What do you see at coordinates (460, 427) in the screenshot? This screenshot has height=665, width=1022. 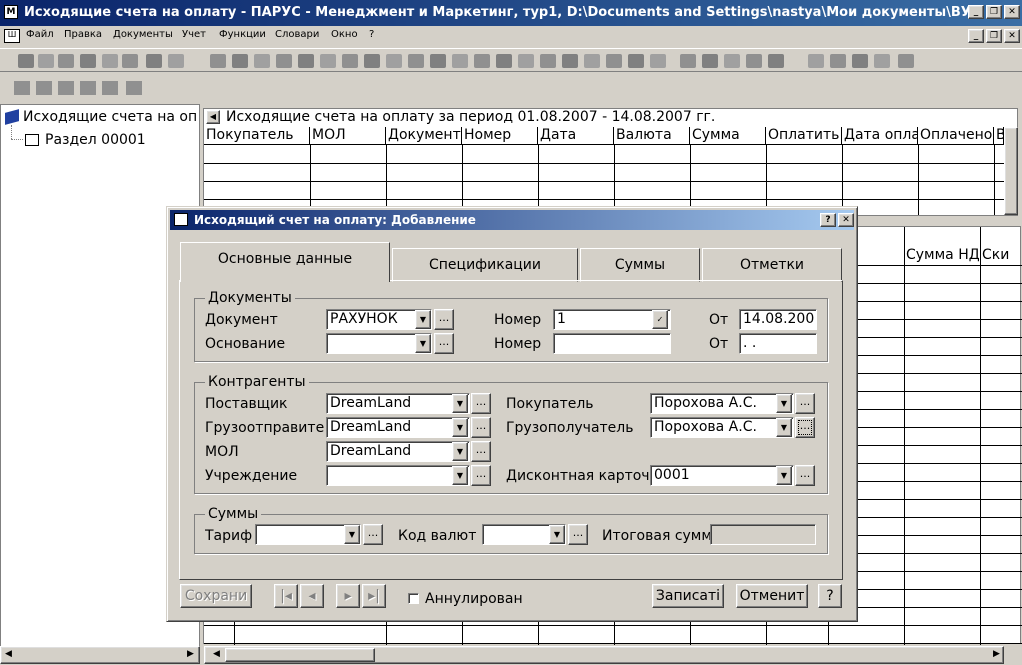 I see `shipper-dropdown-button: ▼` at bounding box center [460, 427].